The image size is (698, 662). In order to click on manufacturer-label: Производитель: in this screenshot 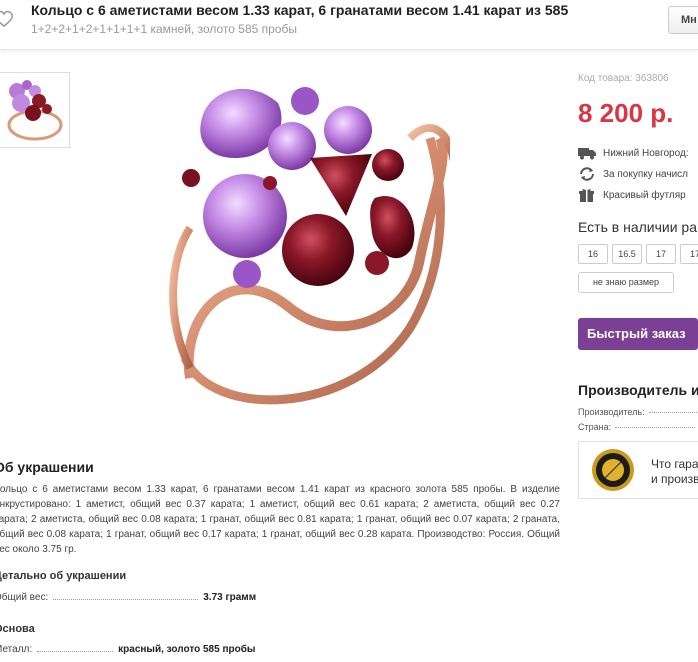, I will do `click(611, 412)`.